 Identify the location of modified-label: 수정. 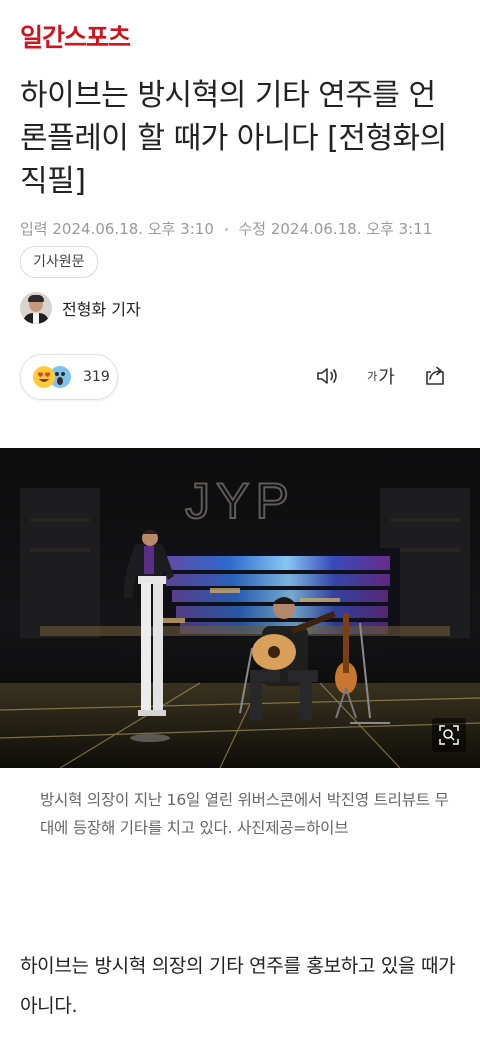
(252, 229).